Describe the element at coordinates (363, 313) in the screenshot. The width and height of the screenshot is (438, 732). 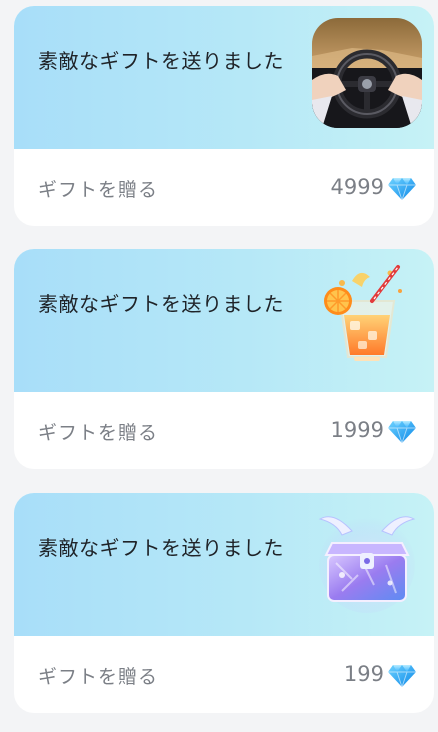
I see `orange-juice-gift-icon` at that location.